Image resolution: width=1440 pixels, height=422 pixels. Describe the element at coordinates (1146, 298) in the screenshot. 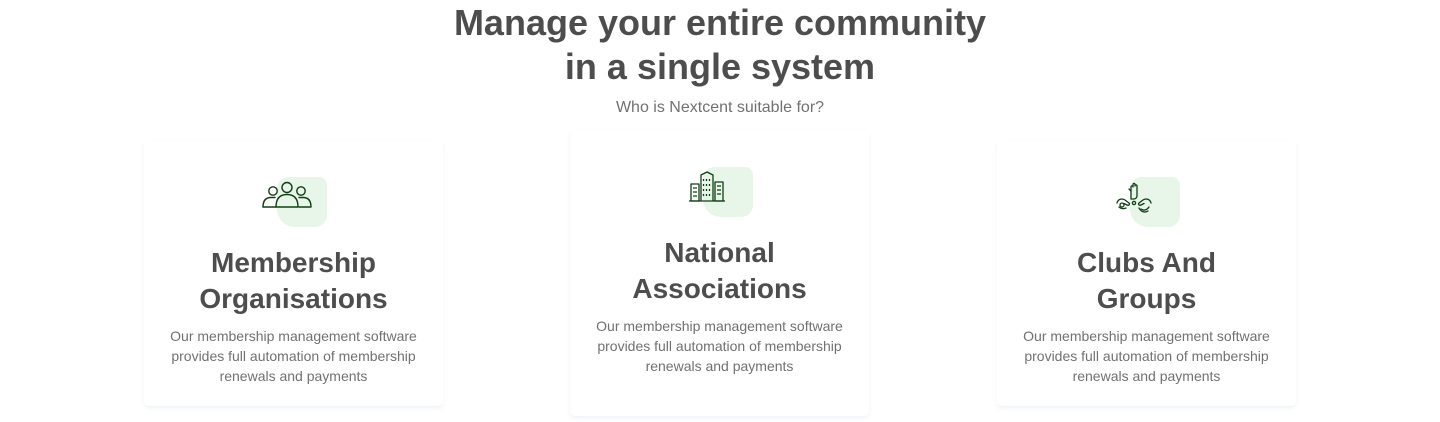

I see `card-title-line-2: Groups` at that location.